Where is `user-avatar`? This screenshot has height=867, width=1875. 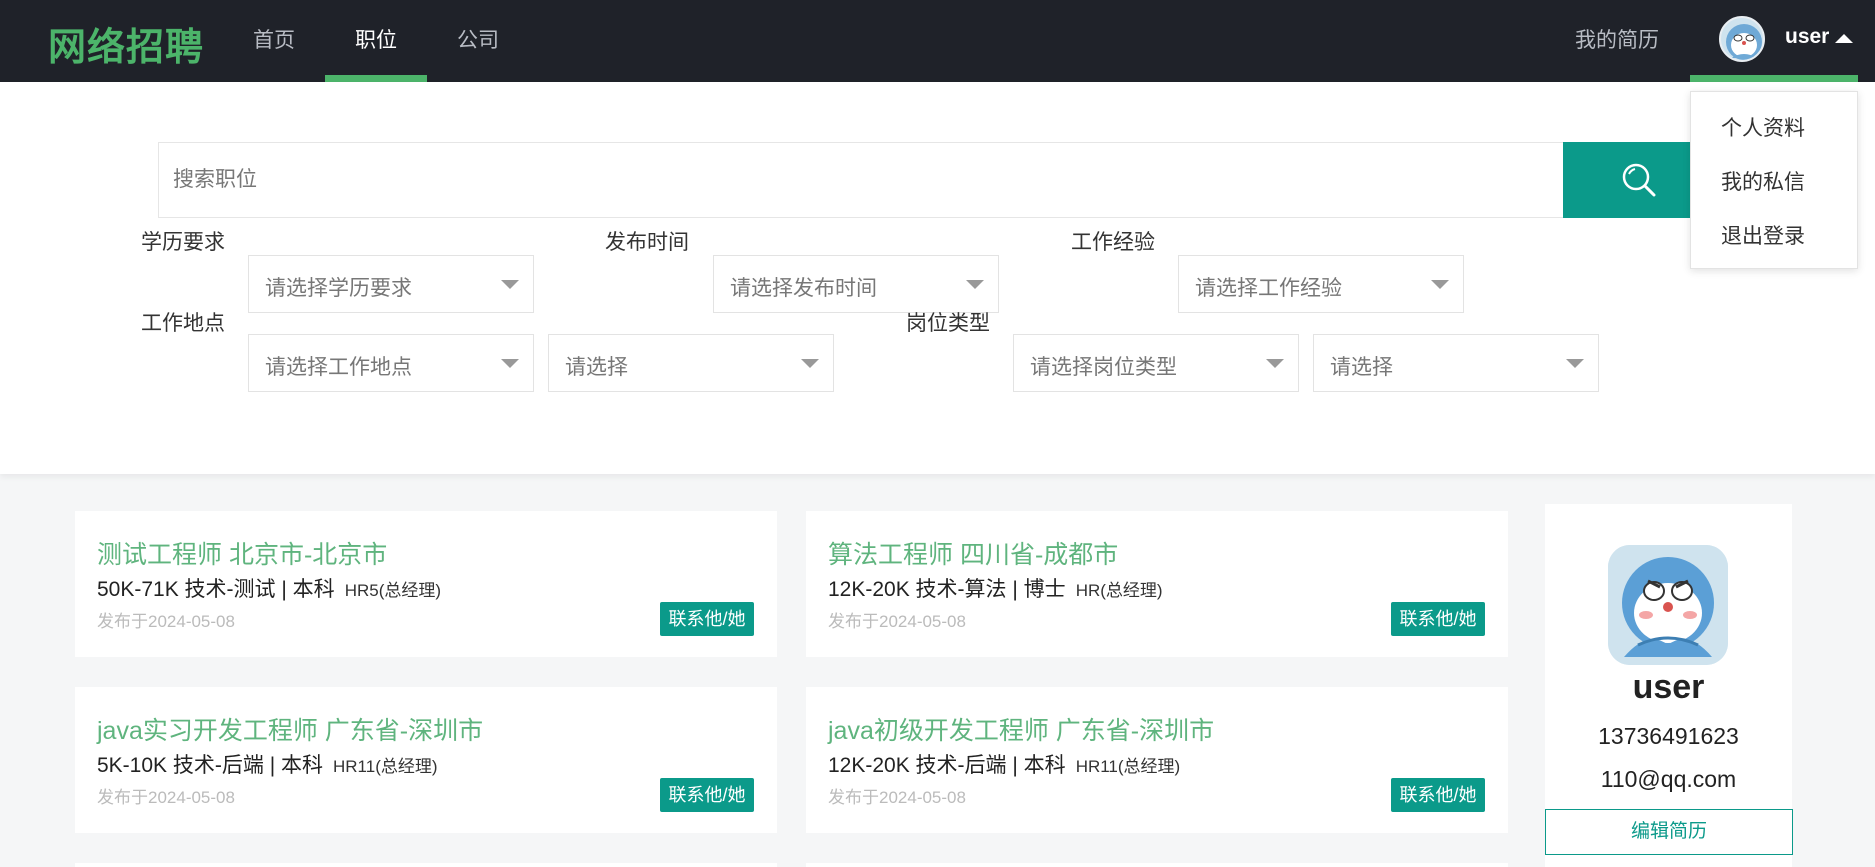 user-avatar is located at coordinates (1742, 39).